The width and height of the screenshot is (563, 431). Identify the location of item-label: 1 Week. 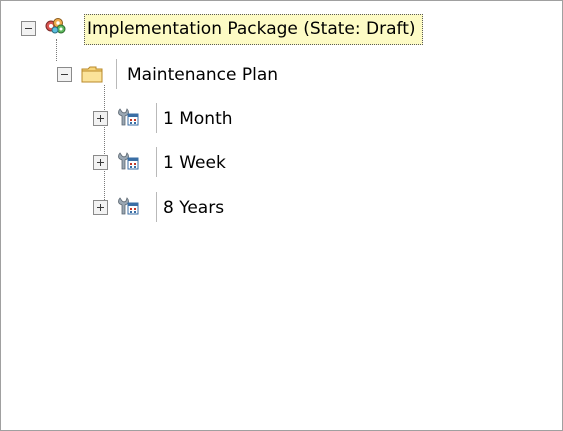
(194, 163).